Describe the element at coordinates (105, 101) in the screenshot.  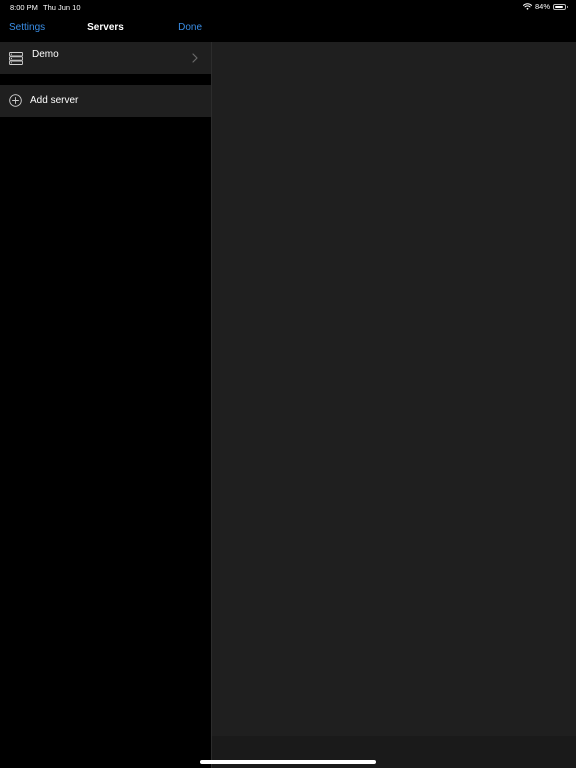
I see `add-server-button: Add server` at that location.